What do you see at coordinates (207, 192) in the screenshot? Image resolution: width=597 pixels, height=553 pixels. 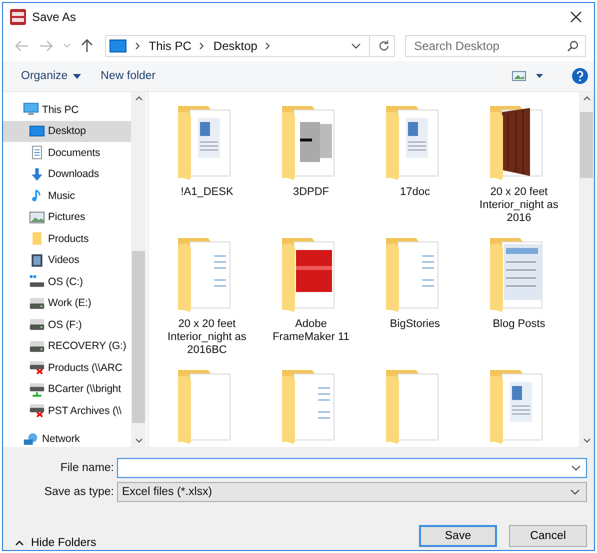 I see `folder-name: !A1_DESK` at bounding box center [207, 192].